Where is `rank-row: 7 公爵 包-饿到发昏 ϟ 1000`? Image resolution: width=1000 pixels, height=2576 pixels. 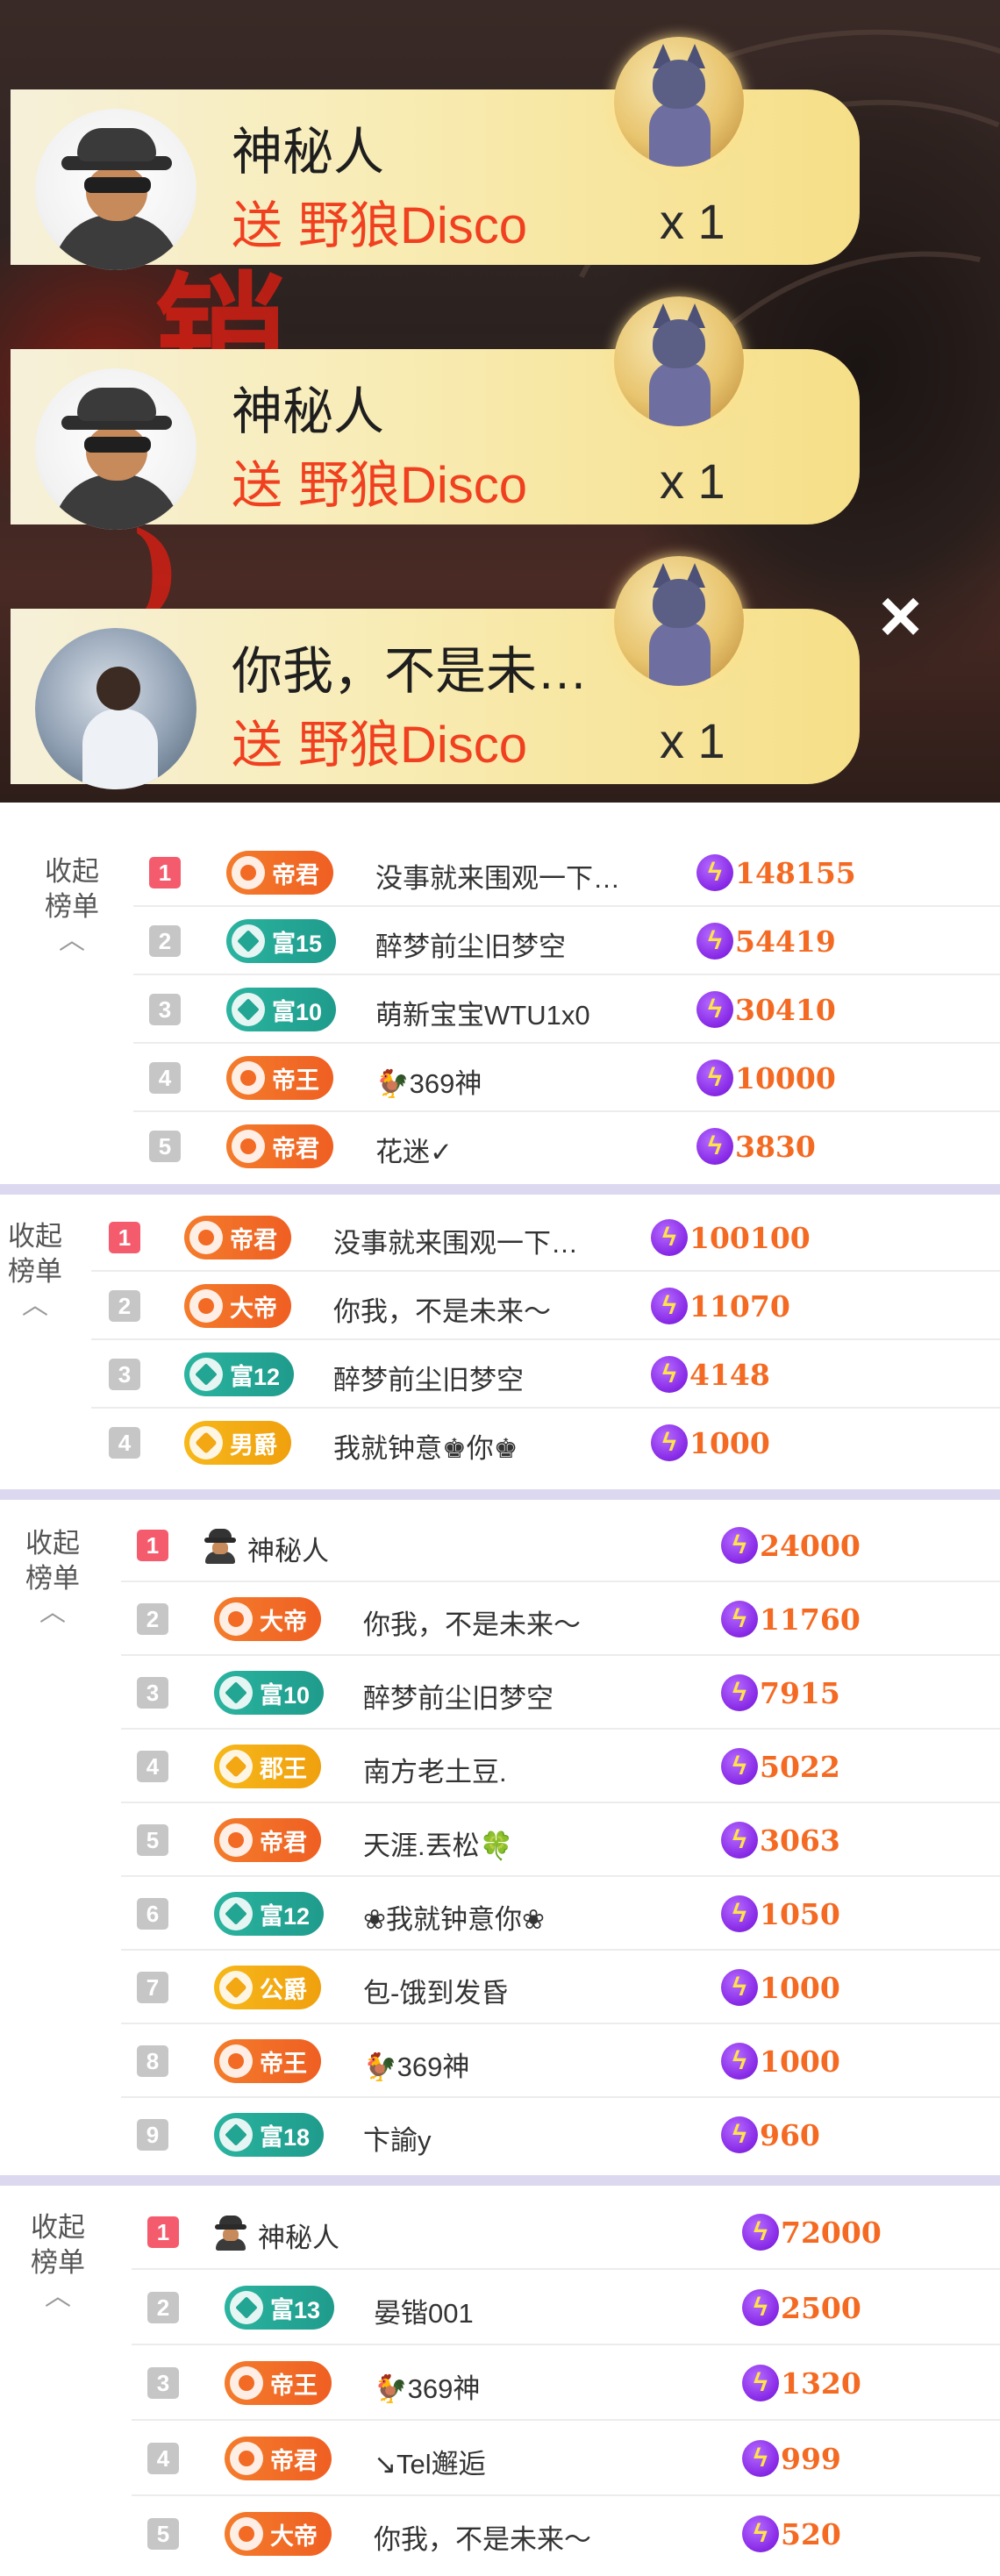 rank-row: 7 公爵 包-饿到发昏 ϟ 1000 is located at coordinates (560, 1988).